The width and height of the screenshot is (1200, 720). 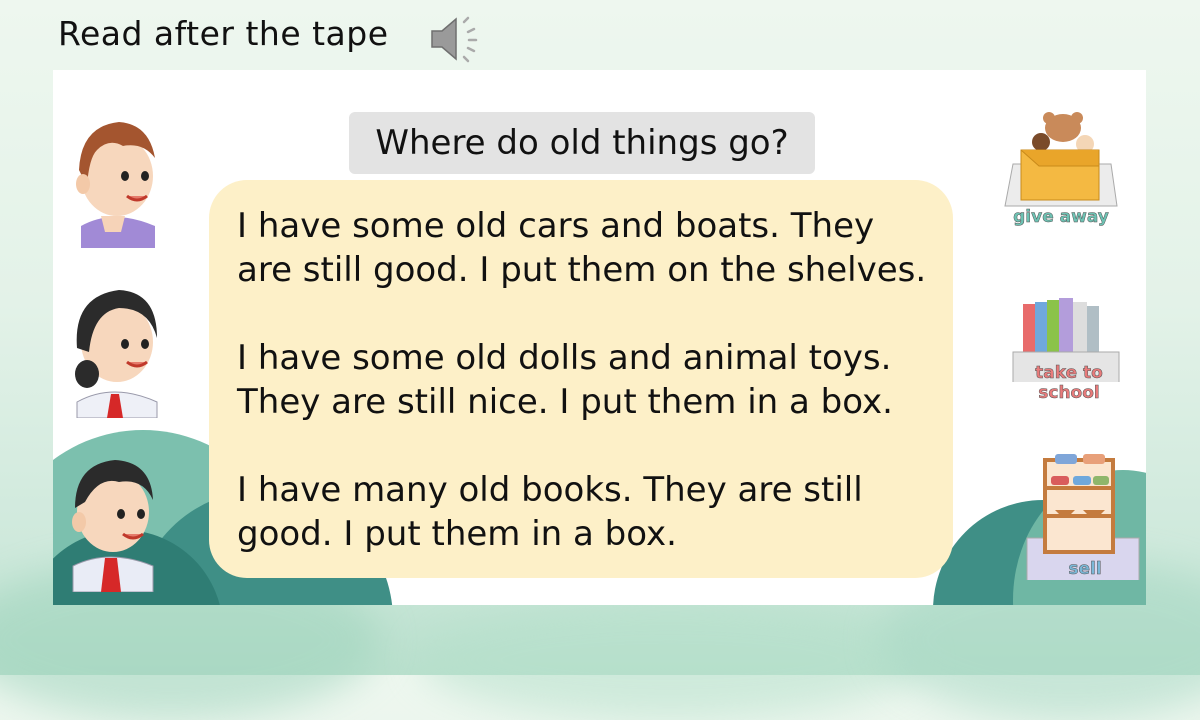 I want to click on paragraph-line: good. I put them in a box., so click(x=457, y=534).